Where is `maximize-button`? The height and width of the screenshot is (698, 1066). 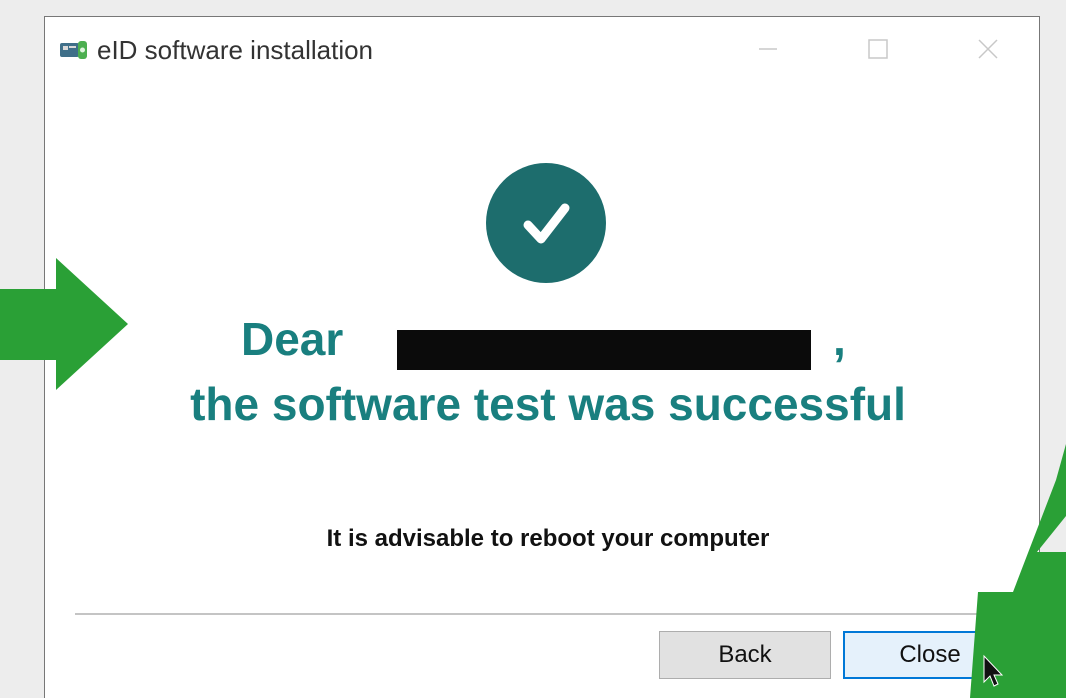
maximize-button is located at coordinates (878, 49).